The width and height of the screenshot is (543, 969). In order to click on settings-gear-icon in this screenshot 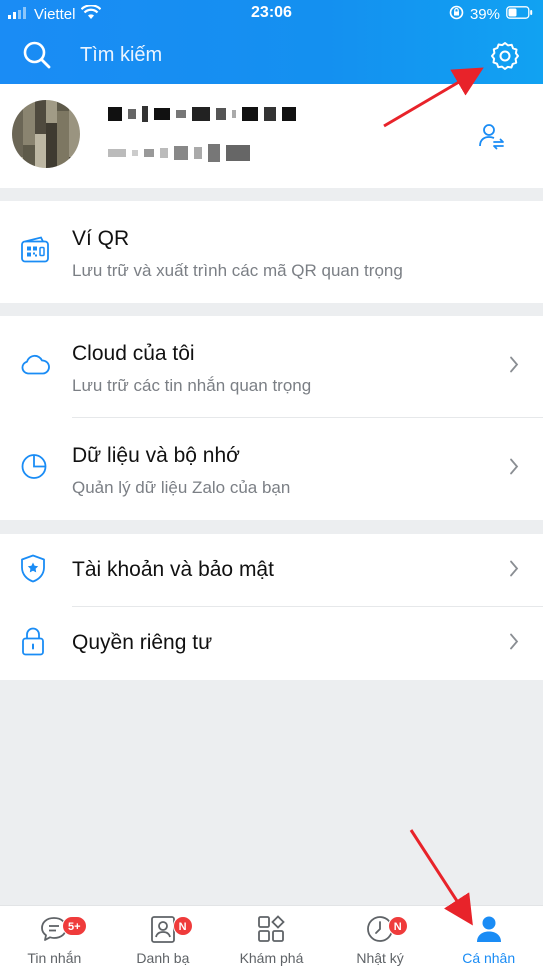, I will do `click(505, 58)`.